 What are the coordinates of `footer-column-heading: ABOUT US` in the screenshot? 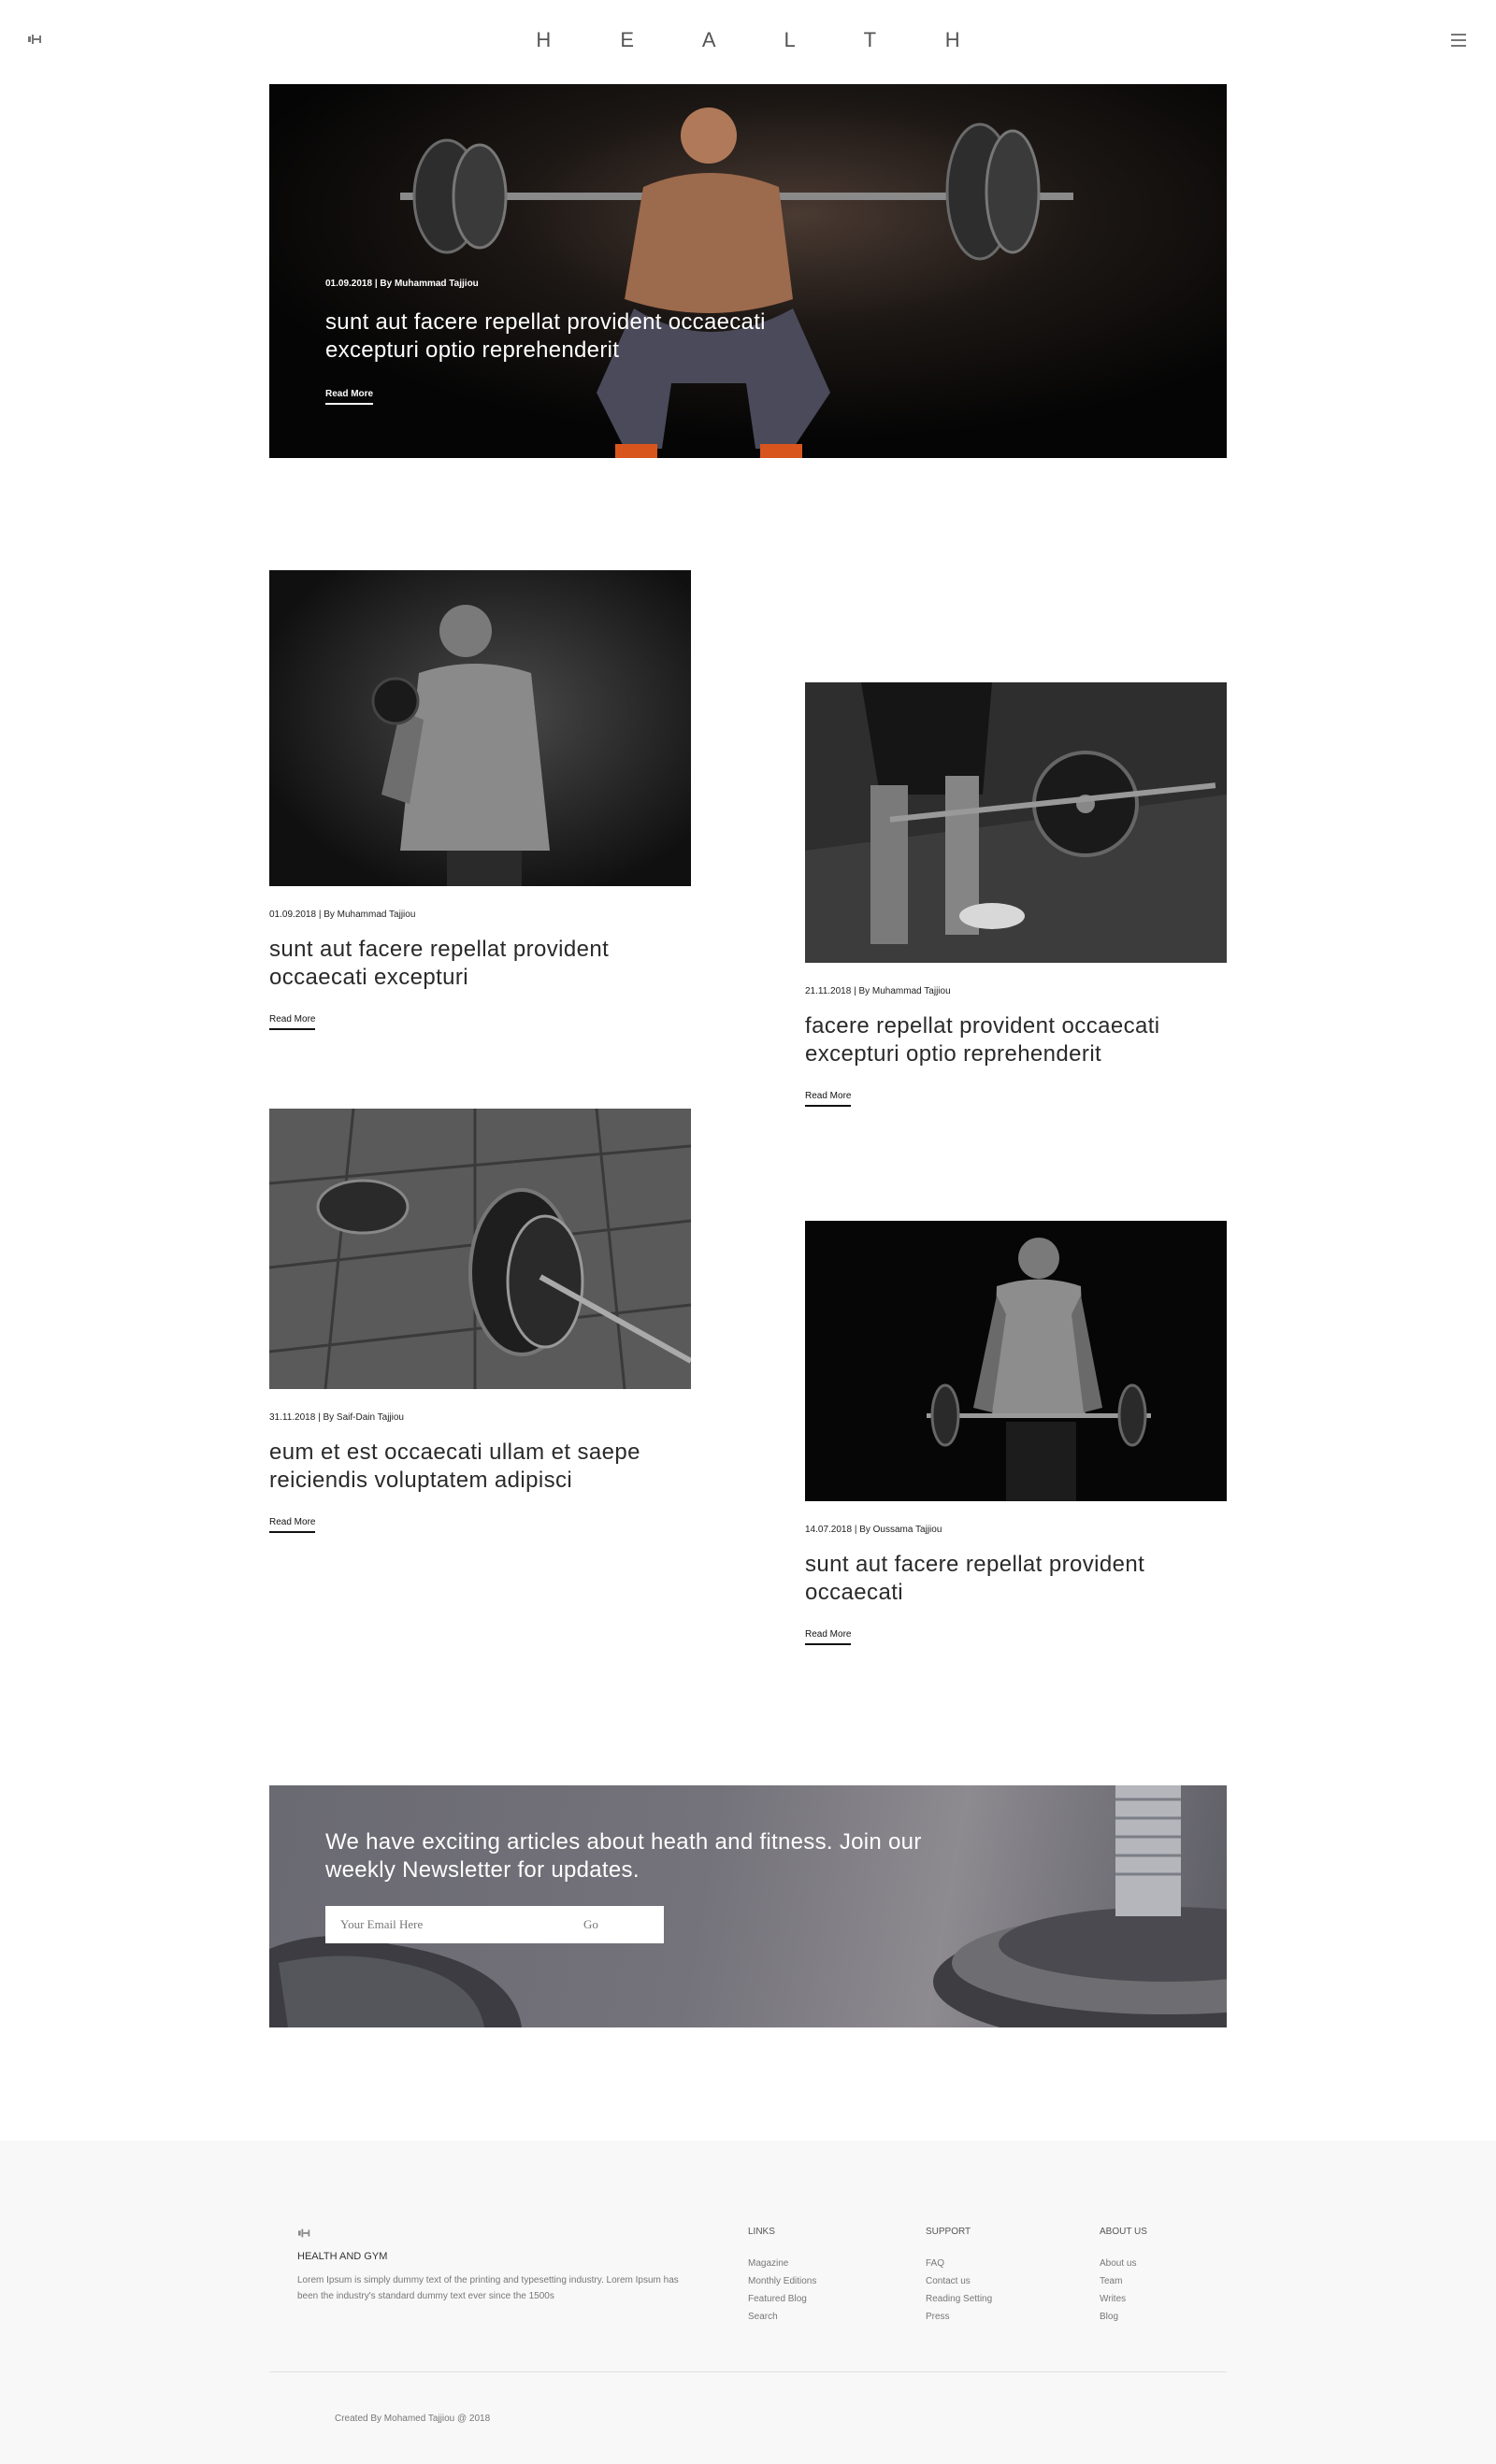 It's located at (1124, 2232).